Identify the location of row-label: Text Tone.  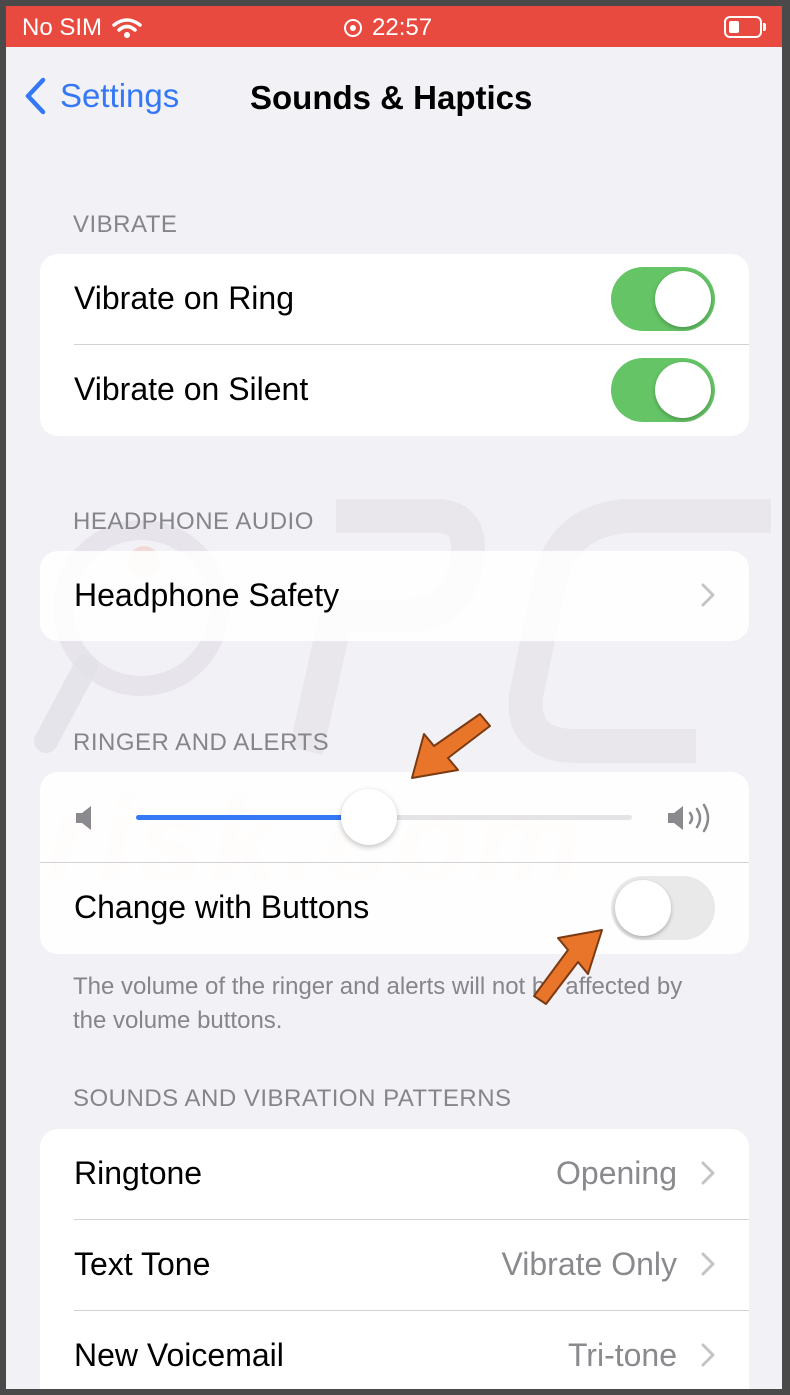
(142, 1264).